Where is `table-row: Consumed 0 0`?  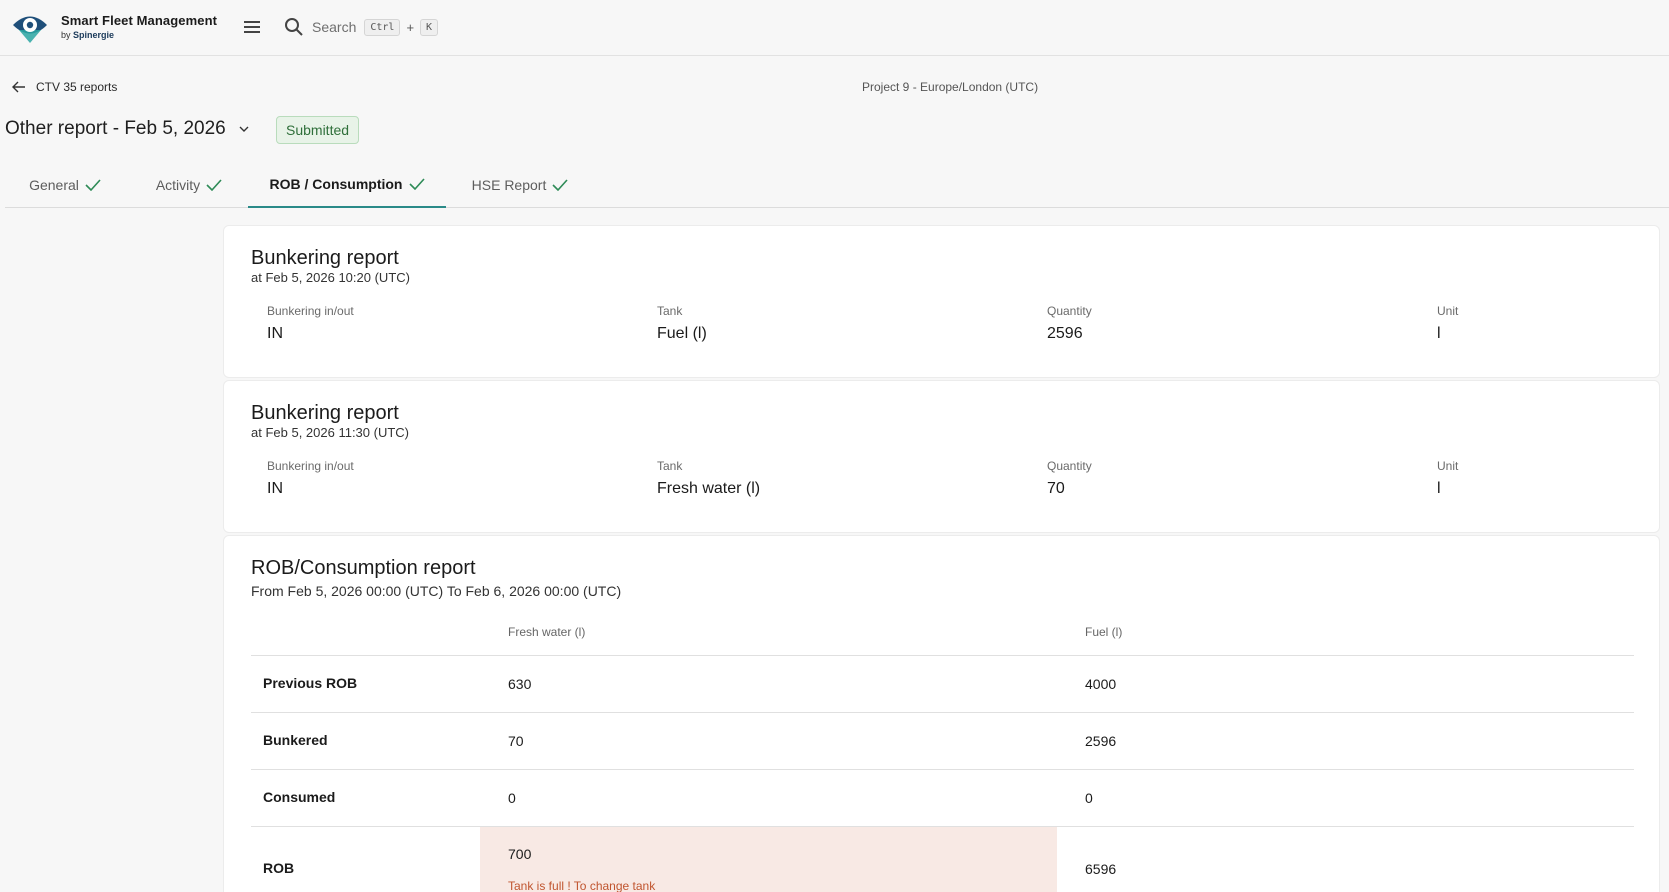
table-row: Consumed 0 0 is located at coordinates (942, 797).